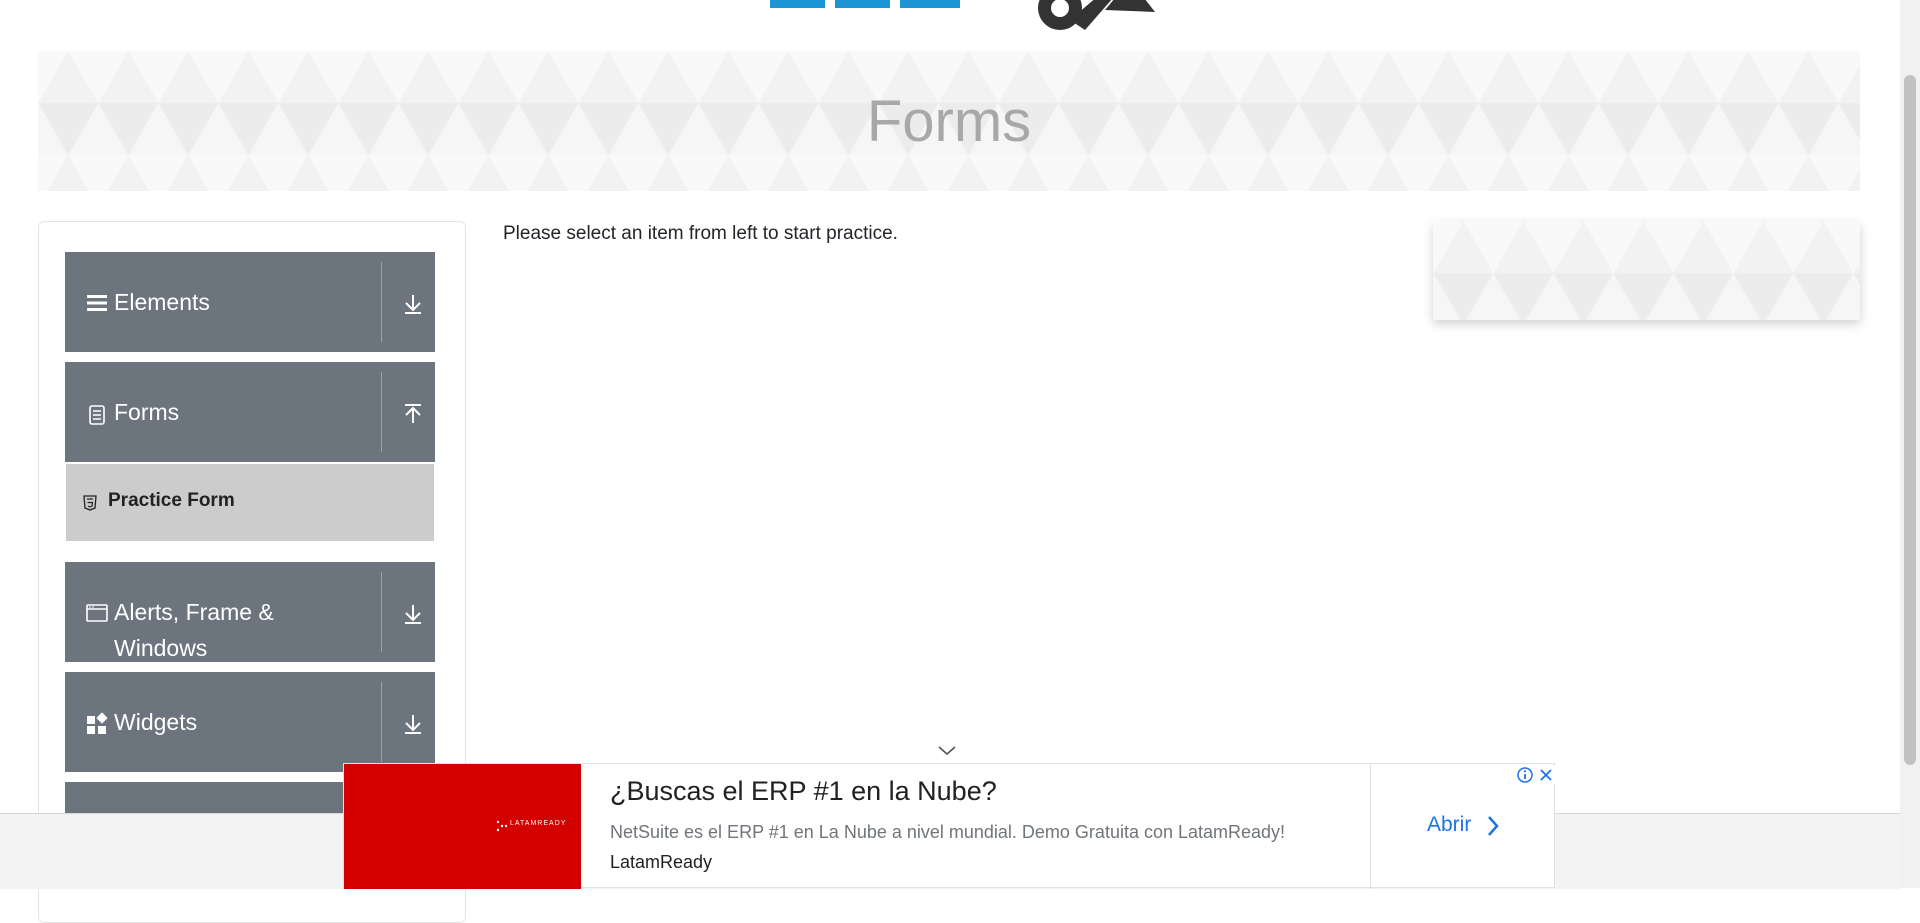  I want to click on sidebar-group-label-line2: Windows, so click(161, 648).